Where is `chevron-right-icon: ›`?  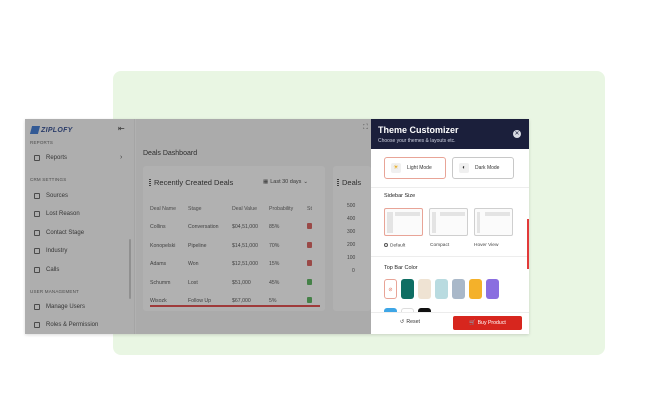 chevron-right-icon: › is located at coordinates (121, 157).